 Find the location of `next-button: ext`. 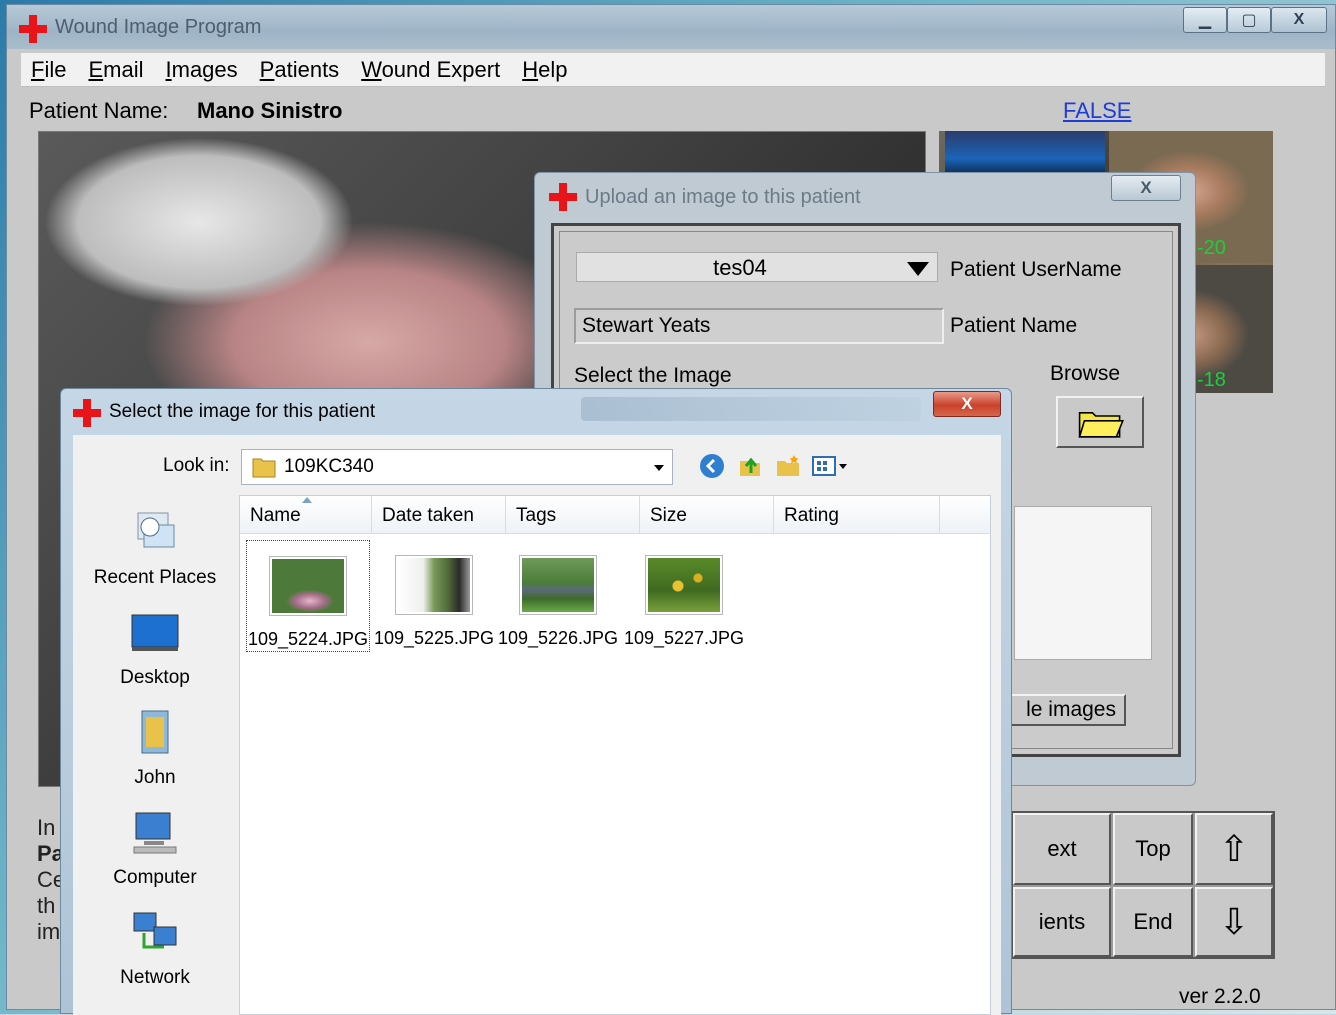

next-button: ext is located at coordinates (1062, 849).